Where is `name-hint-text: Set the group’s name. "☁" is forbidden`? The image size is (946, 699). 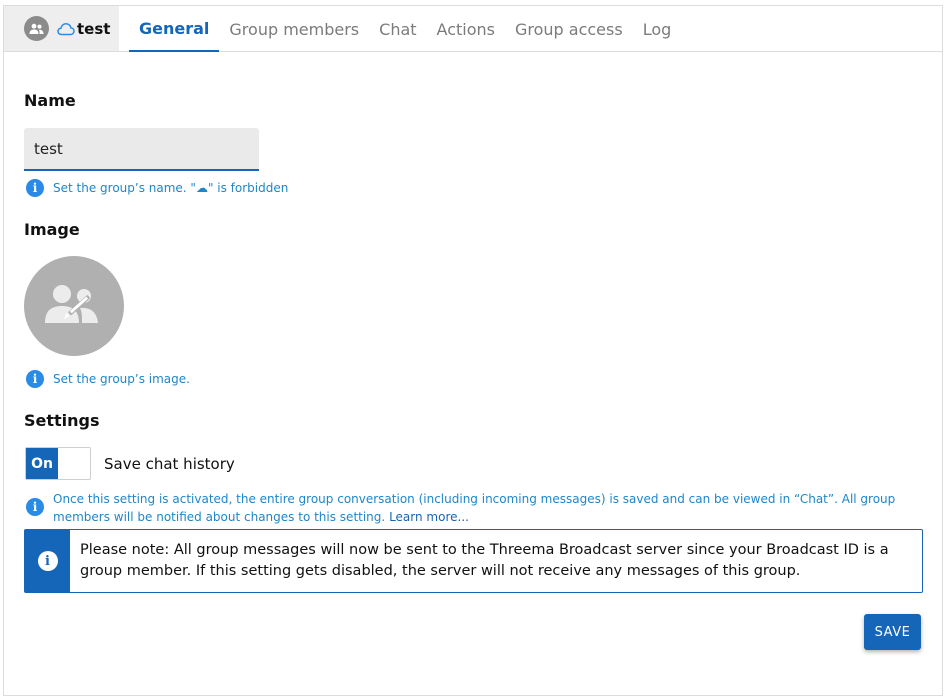
name-hint-text: Set the group’s name. "☁" is forbidden is located at coordinates (171, 188).